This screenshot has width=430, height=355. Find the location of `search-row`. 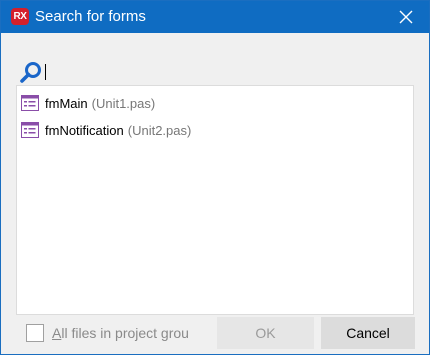

search-row is located at coordinates (215, 73).